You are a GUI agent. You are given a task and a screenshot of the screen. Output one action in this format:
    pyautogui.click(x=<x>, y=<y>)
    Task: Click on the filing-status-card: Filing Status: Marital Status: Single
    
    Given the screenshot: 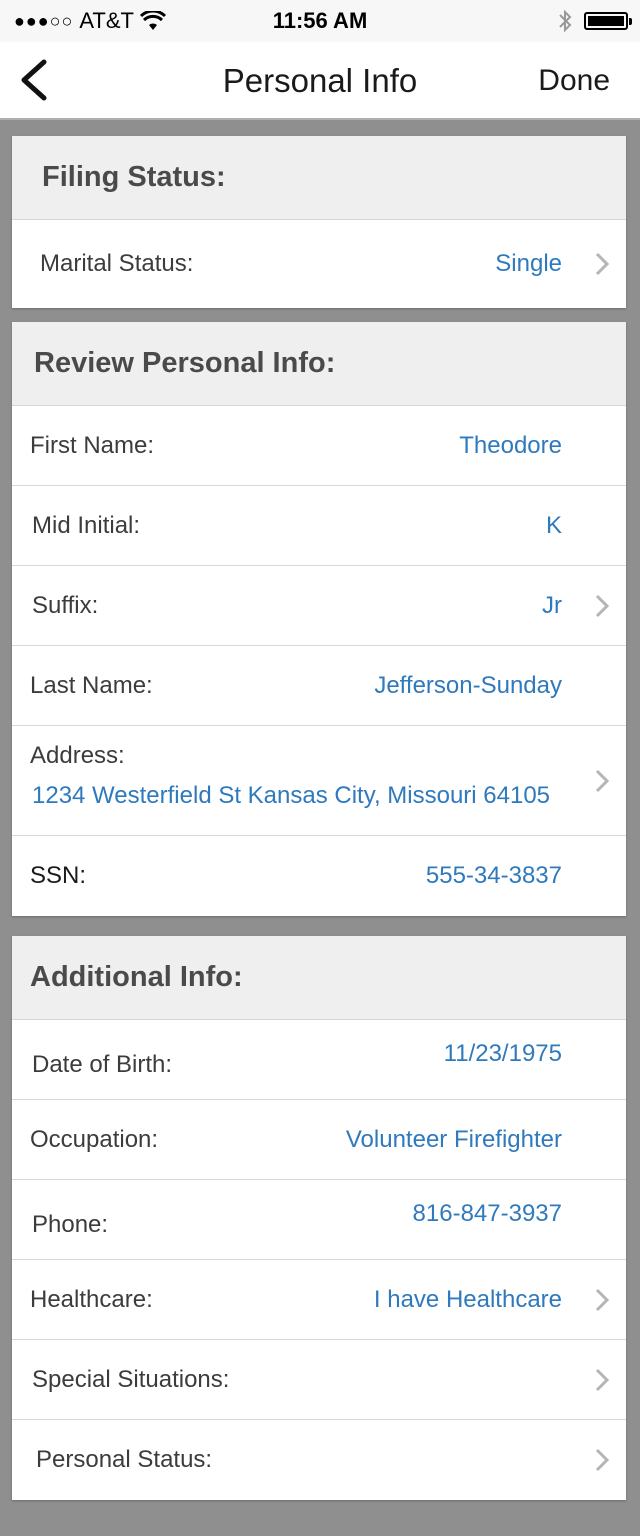 What is the action you would take?
    pyautogui.click(x=319, y=222)
    